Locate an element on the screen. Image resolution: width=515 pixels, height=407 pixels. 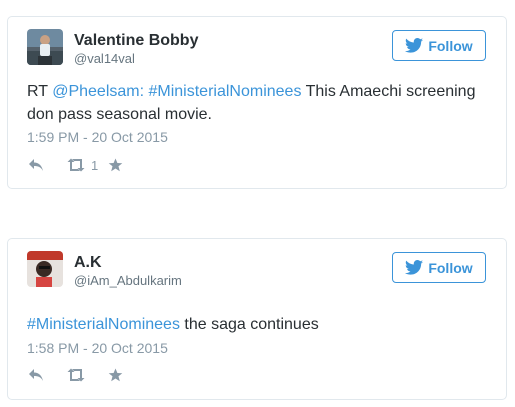
tweet-text-body: the saga continues is located at coordinates (249, 324).